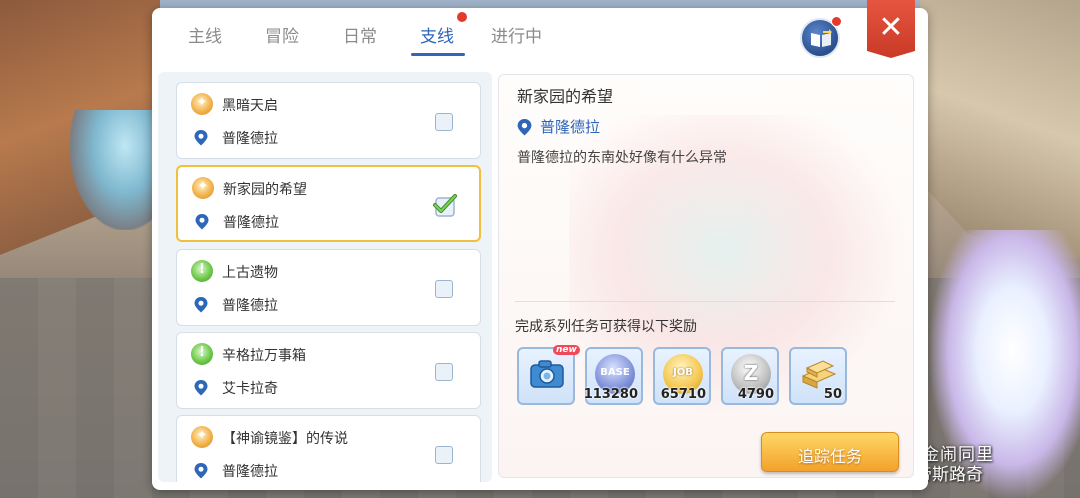 The height and width of the screenshot is (498, 1080). What do you see at coordinates (832, 394) in the screenshot?
I see `reward-quantity: 50` at bounding box center [832, 394].